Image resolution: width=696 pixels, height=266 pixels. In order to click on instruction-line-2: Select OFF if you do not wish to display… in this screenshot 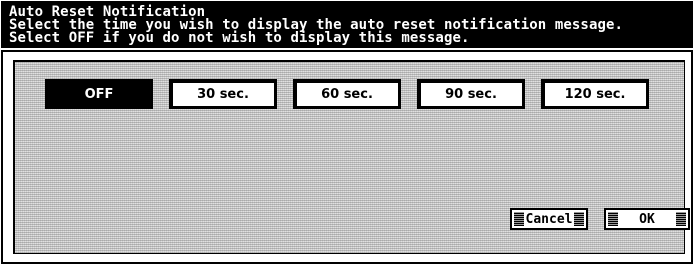, I will do `click(239, 38)`.